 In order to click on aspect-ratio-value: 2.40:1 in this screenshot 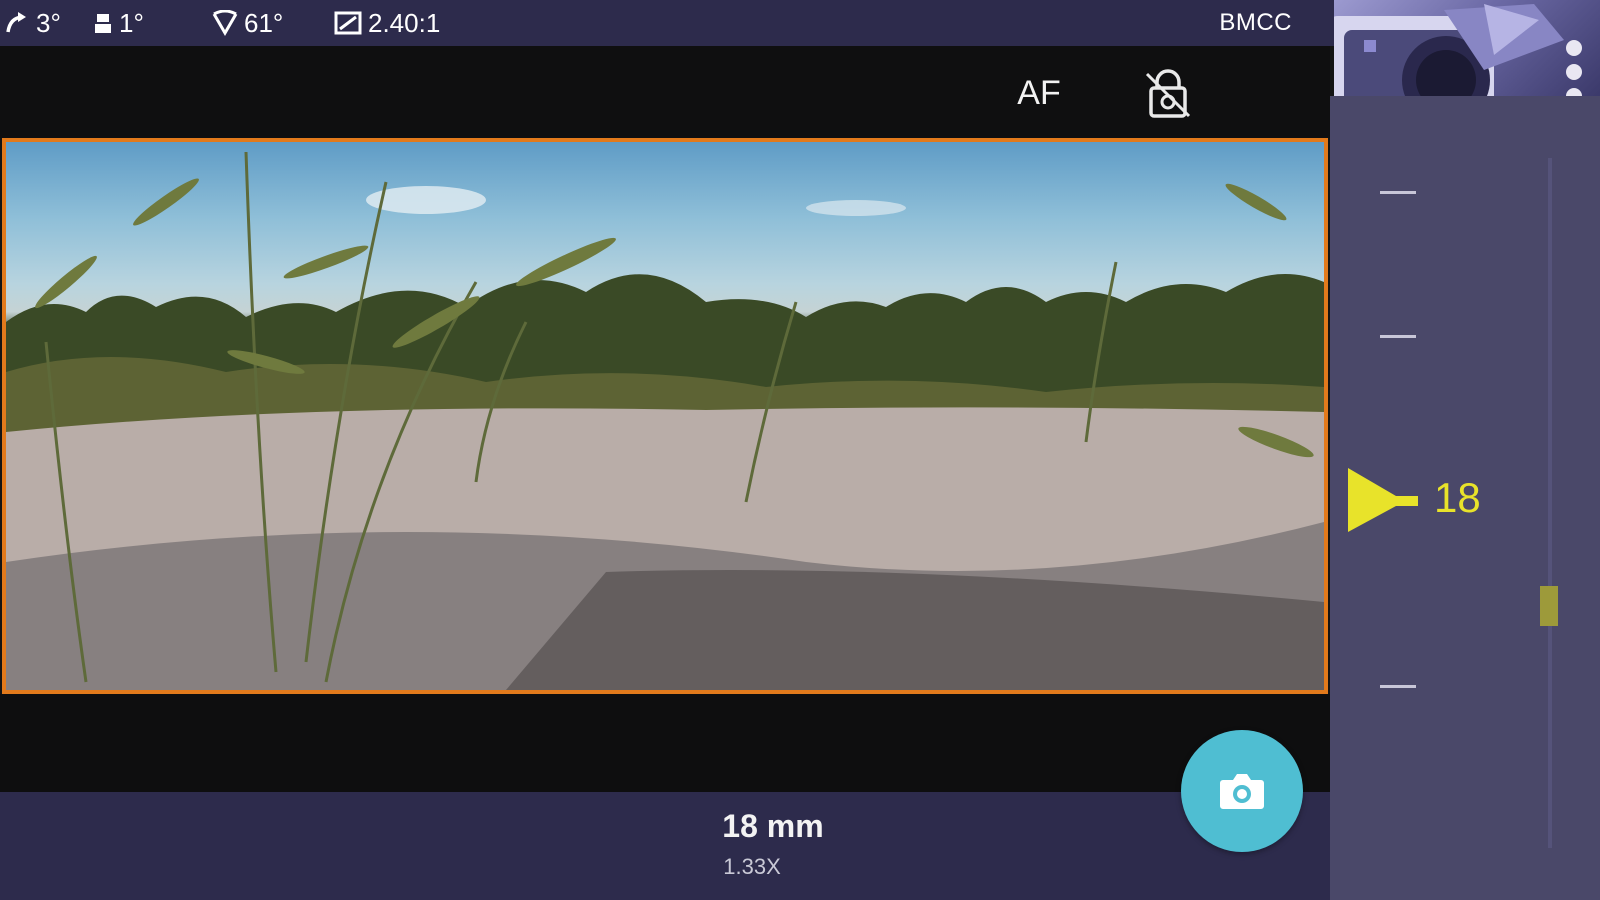, I will do `click(404, 22)`.